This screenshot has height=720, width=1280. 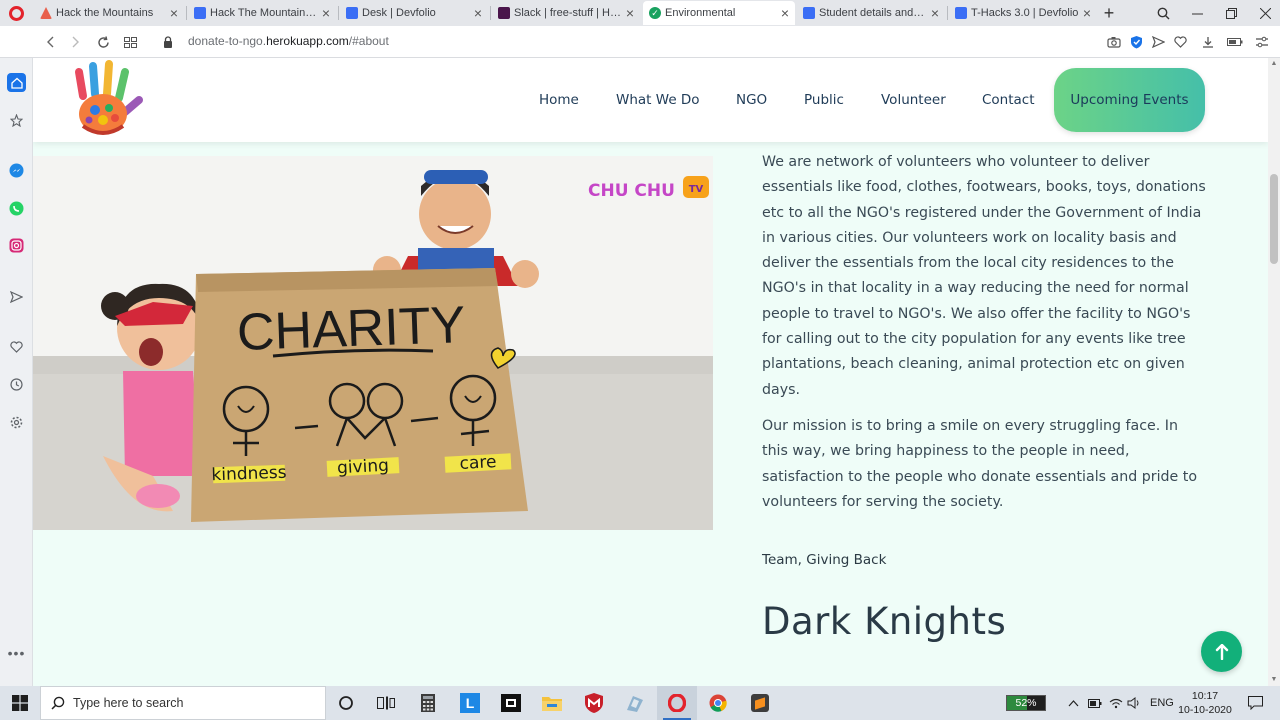 I want to click on camera-icon, so click(x=1114, y=42).